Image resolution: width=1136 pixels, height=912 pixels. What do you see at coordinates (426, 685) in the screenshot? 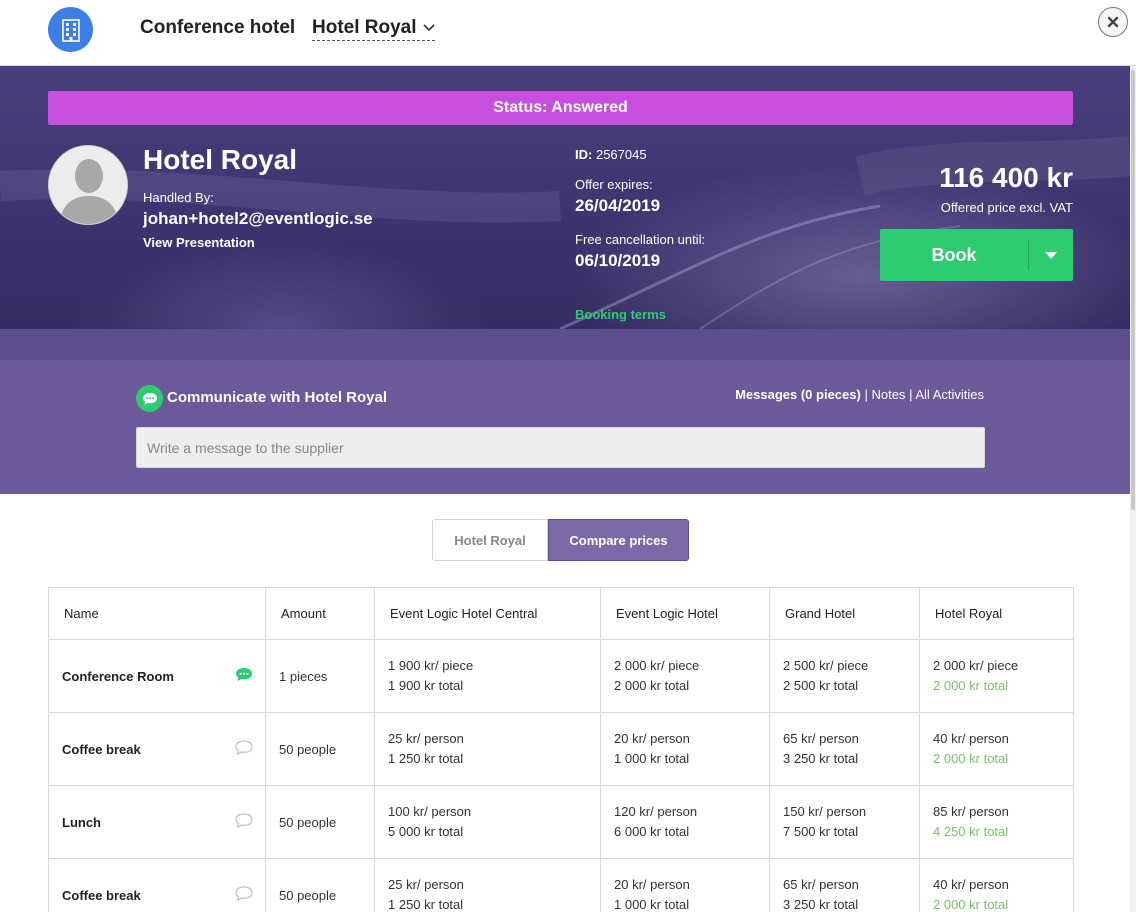
I see `total-price: 1 900 kr total` at bounding box center [426, 685].